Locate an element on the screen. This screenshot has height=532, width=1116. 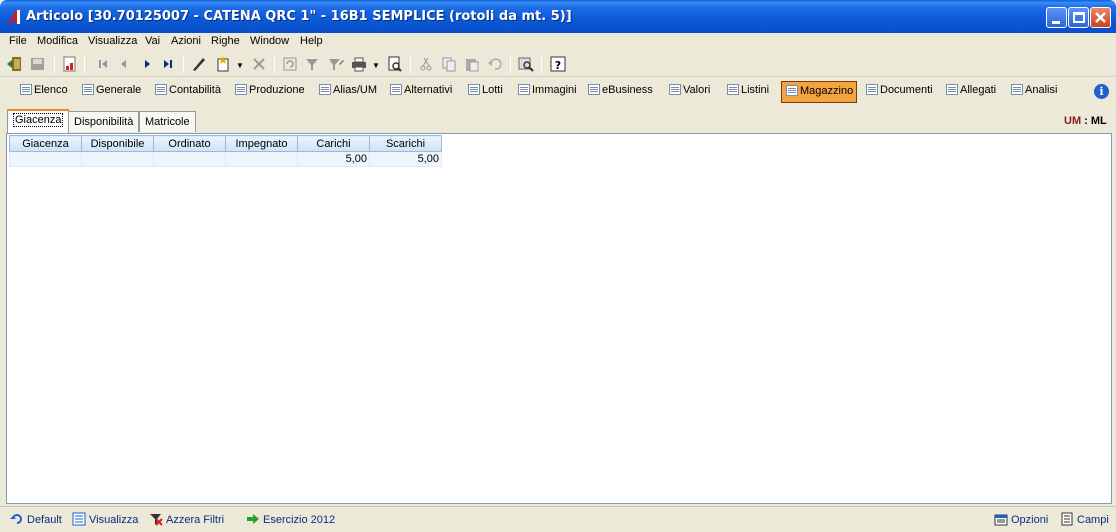
info-icon: i is located at coordinates (1101, 91).